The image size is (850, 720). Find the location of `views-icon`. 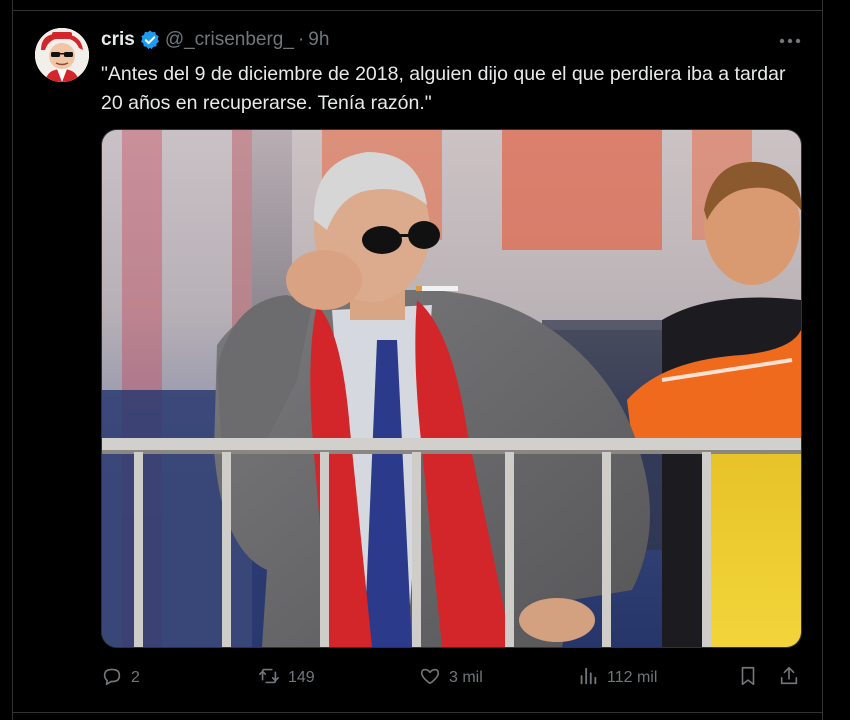

views-icon is located at coordinates (588, 678).